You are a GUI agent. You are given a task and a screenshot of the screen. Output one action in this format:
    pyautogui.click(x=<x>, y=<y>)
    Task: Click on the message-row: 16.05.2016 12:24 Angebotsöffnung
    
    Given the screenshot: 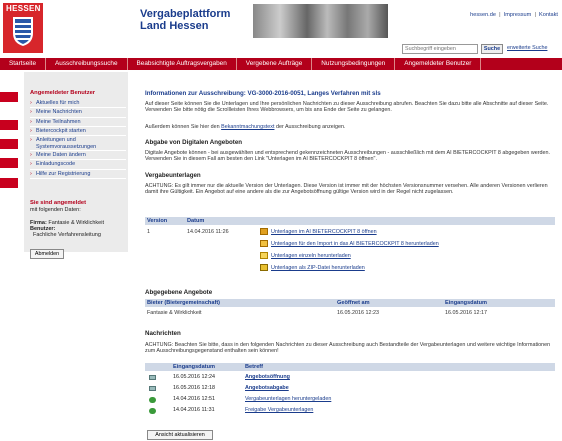 What is the action you would take?
    pyautogui.click(x=350, y=377)
    